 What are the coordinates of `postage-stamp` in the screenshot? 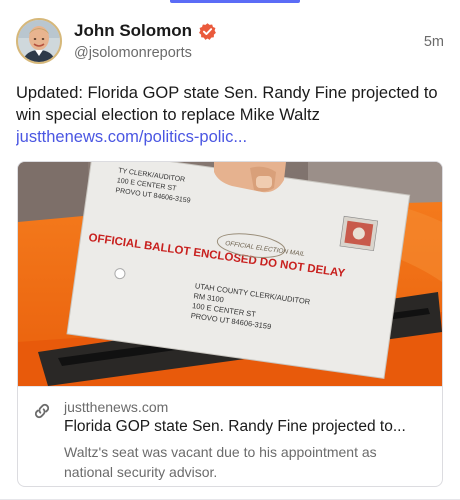 It's located at (359, 233).